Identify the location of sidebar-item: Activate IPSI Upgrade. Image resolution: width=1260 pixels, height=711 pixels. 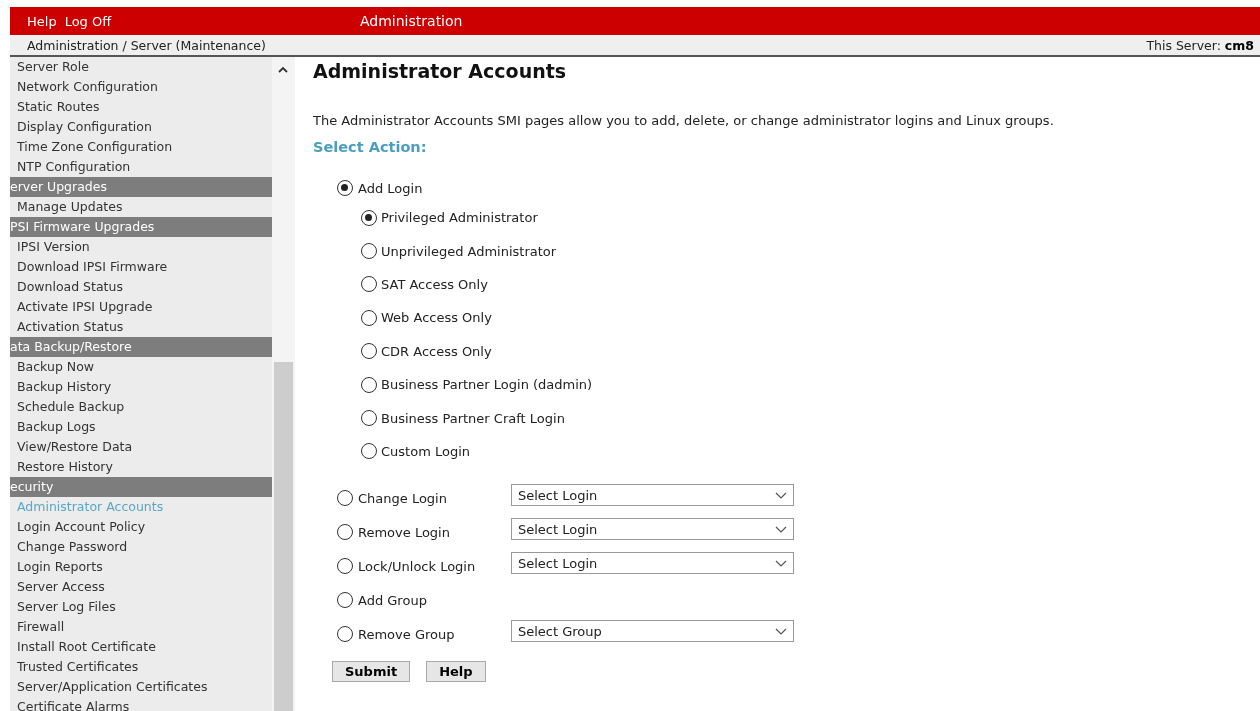
(141, 307).